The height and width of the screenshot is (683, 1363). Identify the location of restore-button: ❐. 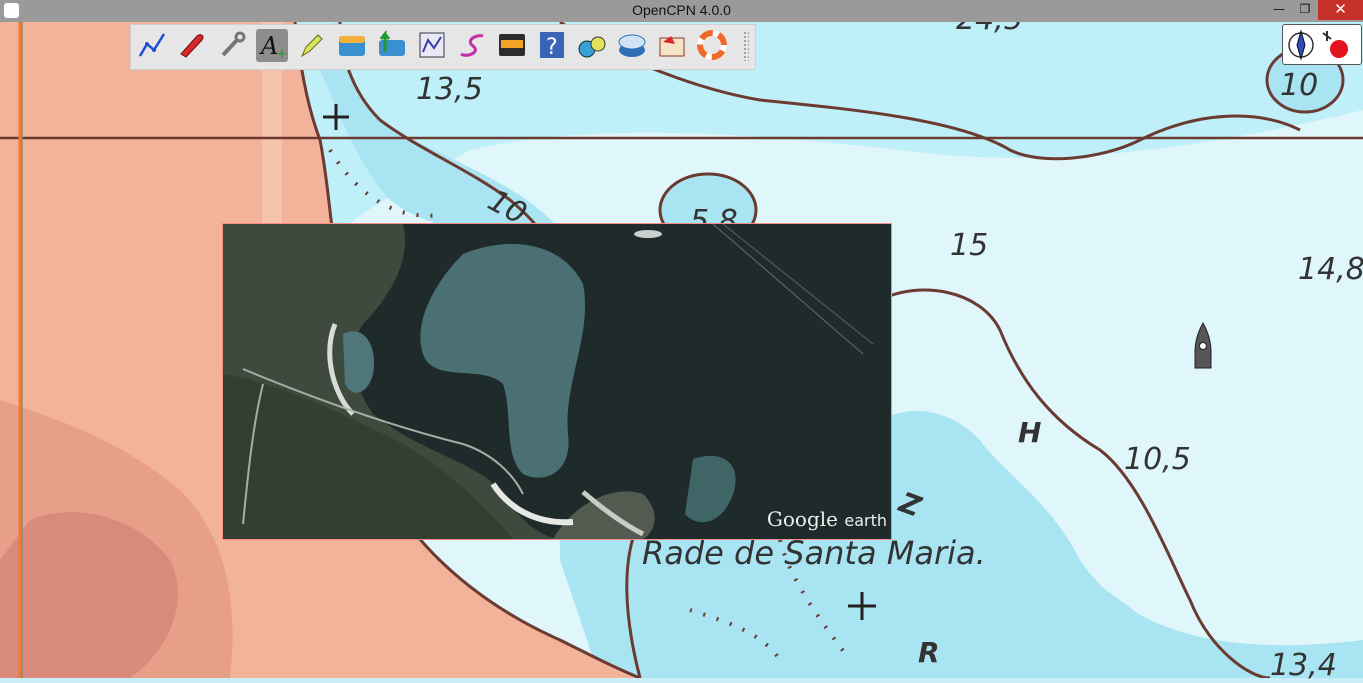
(1305, 10).